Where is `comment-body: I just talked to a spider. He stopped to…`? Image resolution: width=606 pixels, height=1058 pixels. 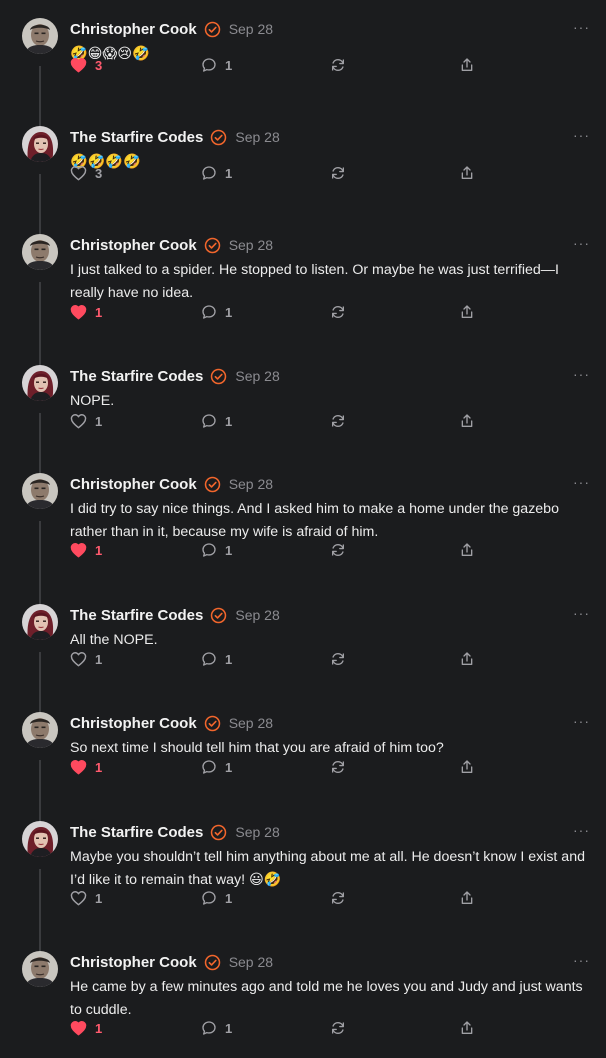
comment-body: I just talked to a spider. He stopped to… is located at coordinates (314, 281).